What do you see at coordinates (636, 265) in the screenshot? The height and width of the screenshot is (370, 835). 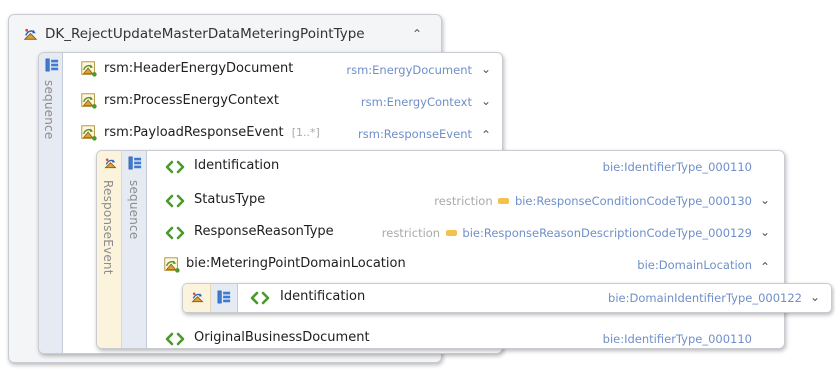 I see `element-type: bie:DomainLocation` at bounding box center [636, 265].